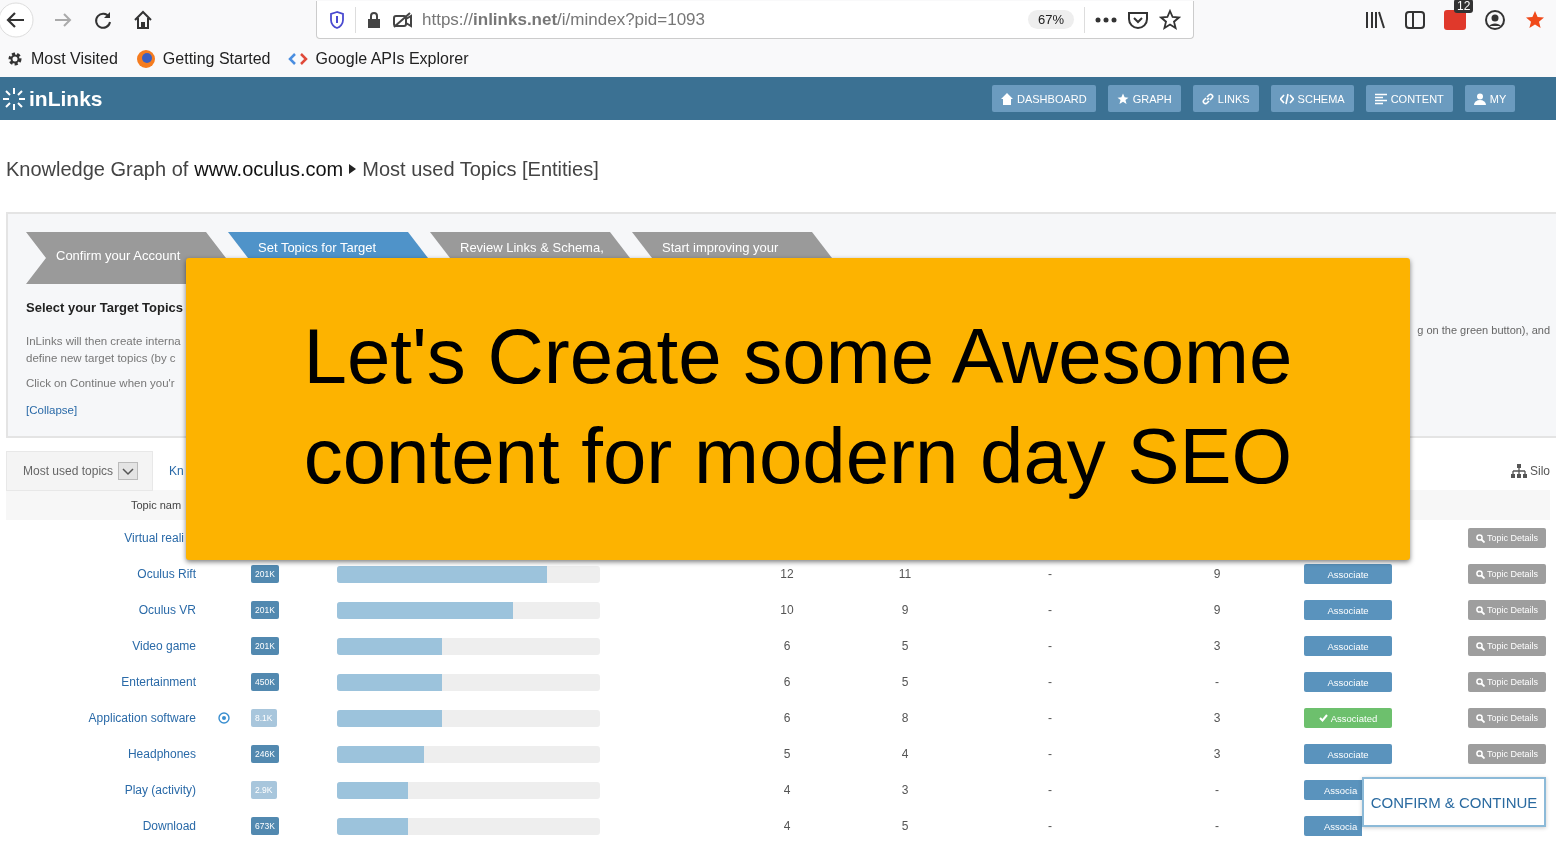 This screenshot has height=842, width=1556. Describe the element at coordinates (269, 169) in the screenshot. I see `site-name: www.oculus.com` at that location.